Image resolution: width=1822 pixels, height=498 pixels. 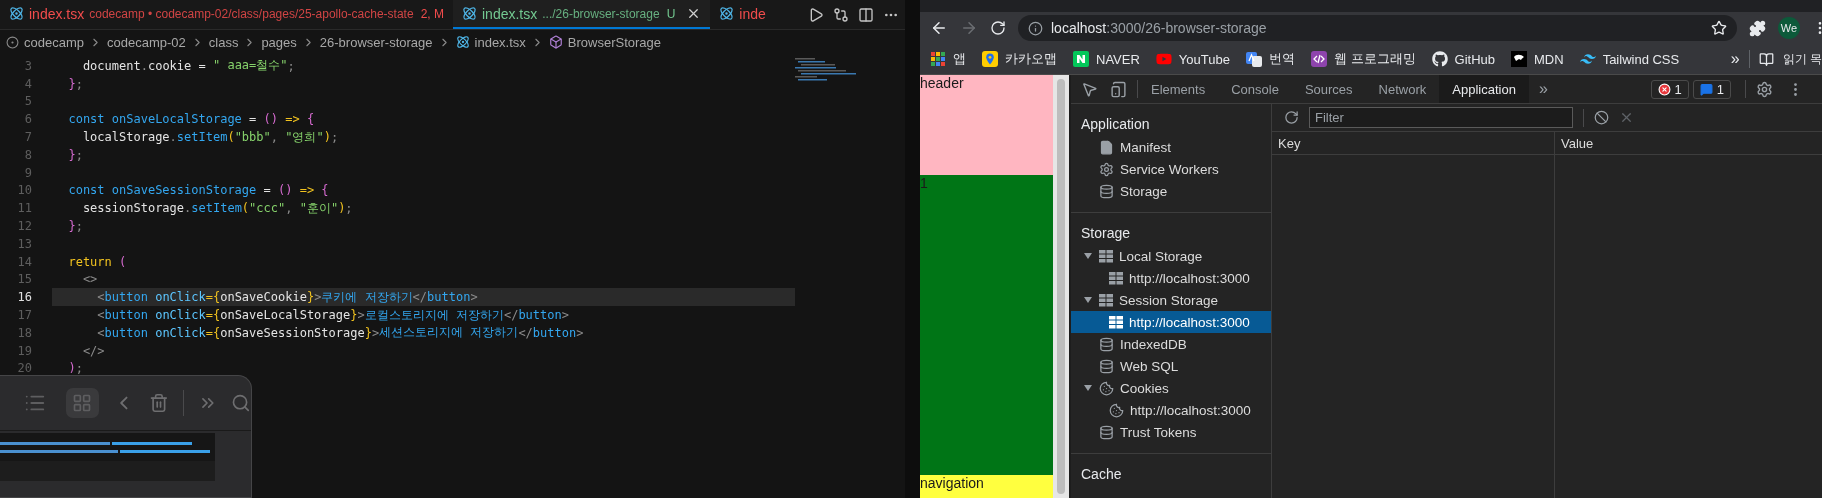 What do you see at coordinates (1543, 89) in the screenshot?
I see `more-tabs-button: »` at bounding box center [1543, 89].